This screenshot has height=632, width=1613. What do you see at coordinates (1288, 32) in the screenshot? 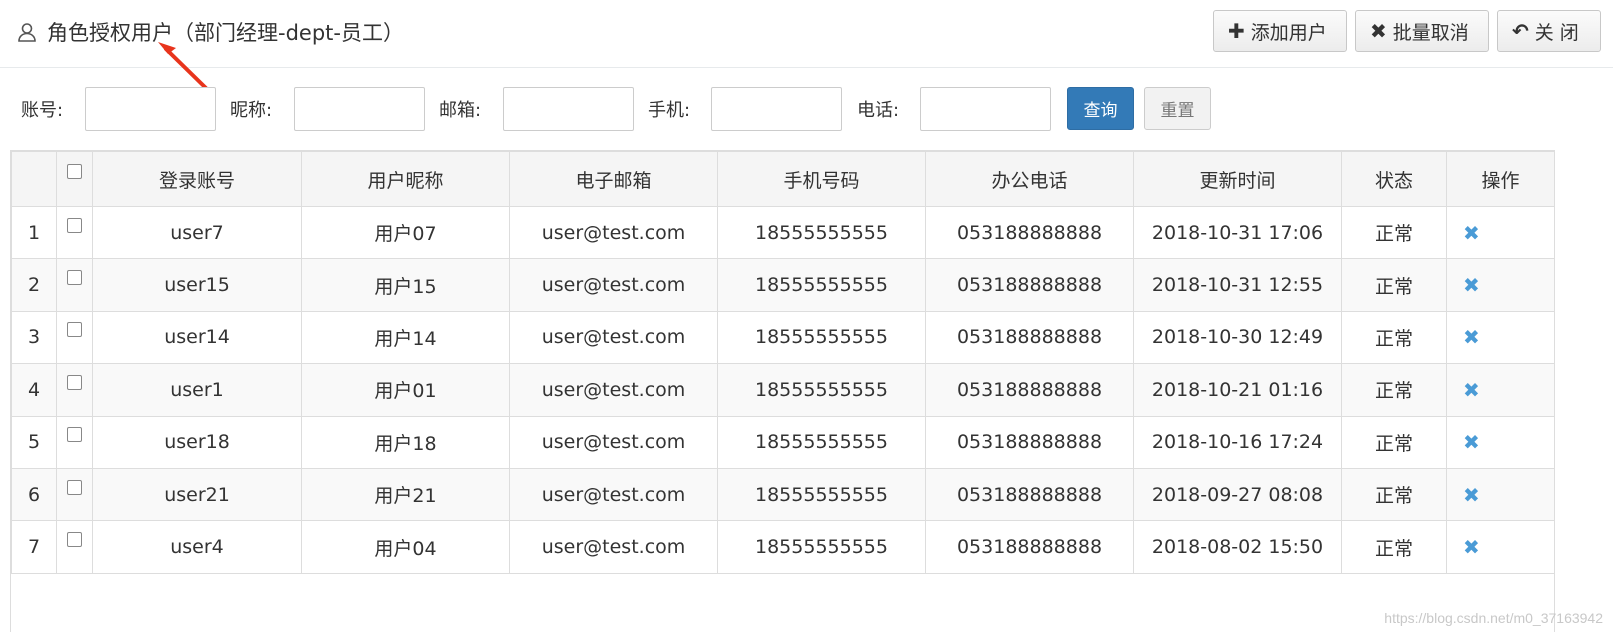
I see `add-user-label: 添加用户` at bounding box center [1288, 32].